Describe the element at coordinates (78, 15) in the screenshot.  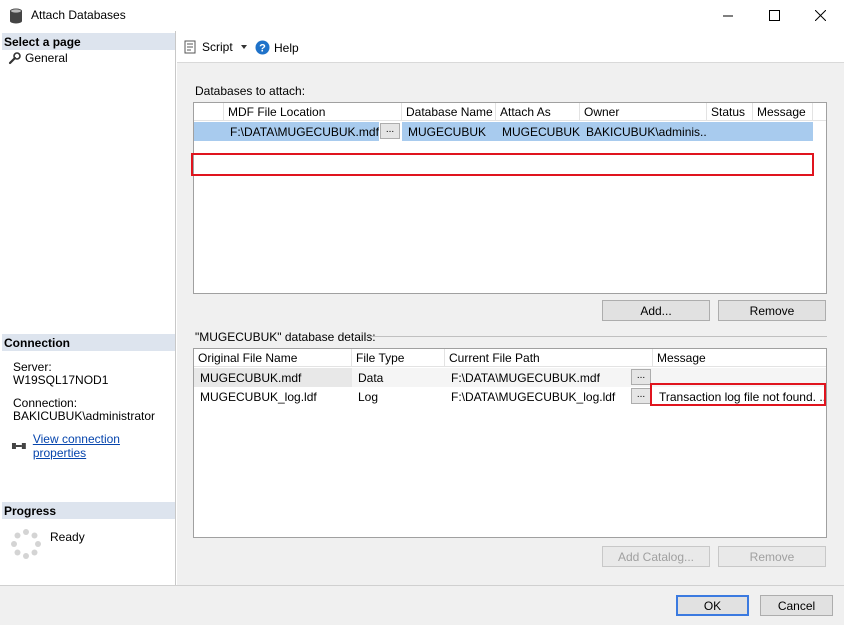
I see `window-title: Attach Databases` at that location.